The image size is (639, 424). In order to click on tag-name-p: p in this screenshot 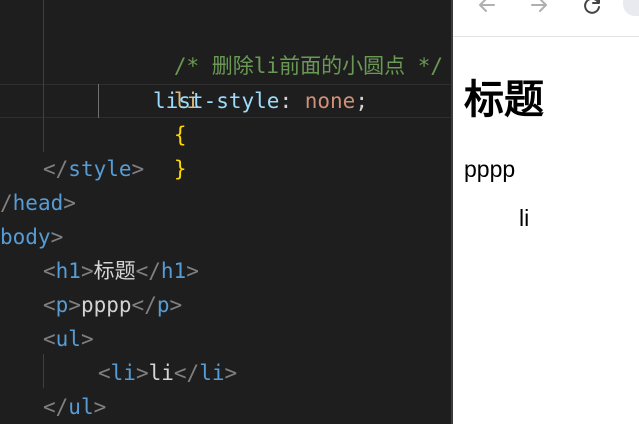, I will do `click(62, 305)`.